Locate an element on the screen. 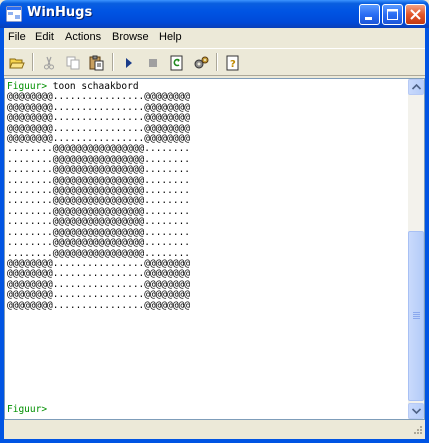  stop-button is located at coordinates (153, 63).